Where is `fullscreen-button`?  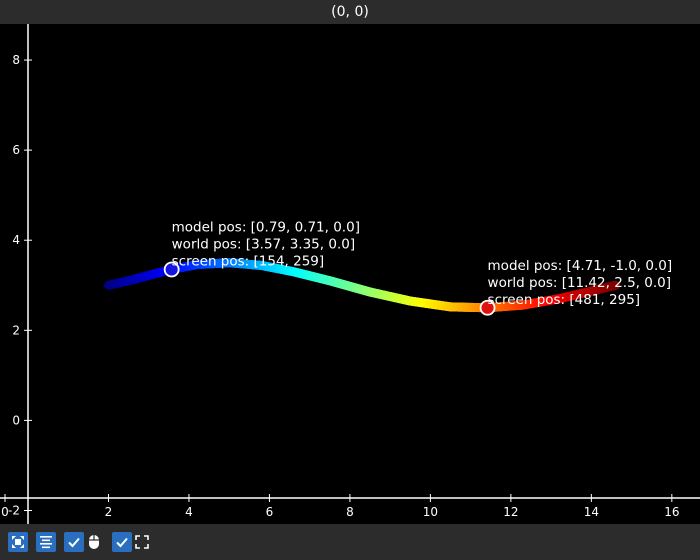 fullscreen-button is located at coordinates (142, 542).